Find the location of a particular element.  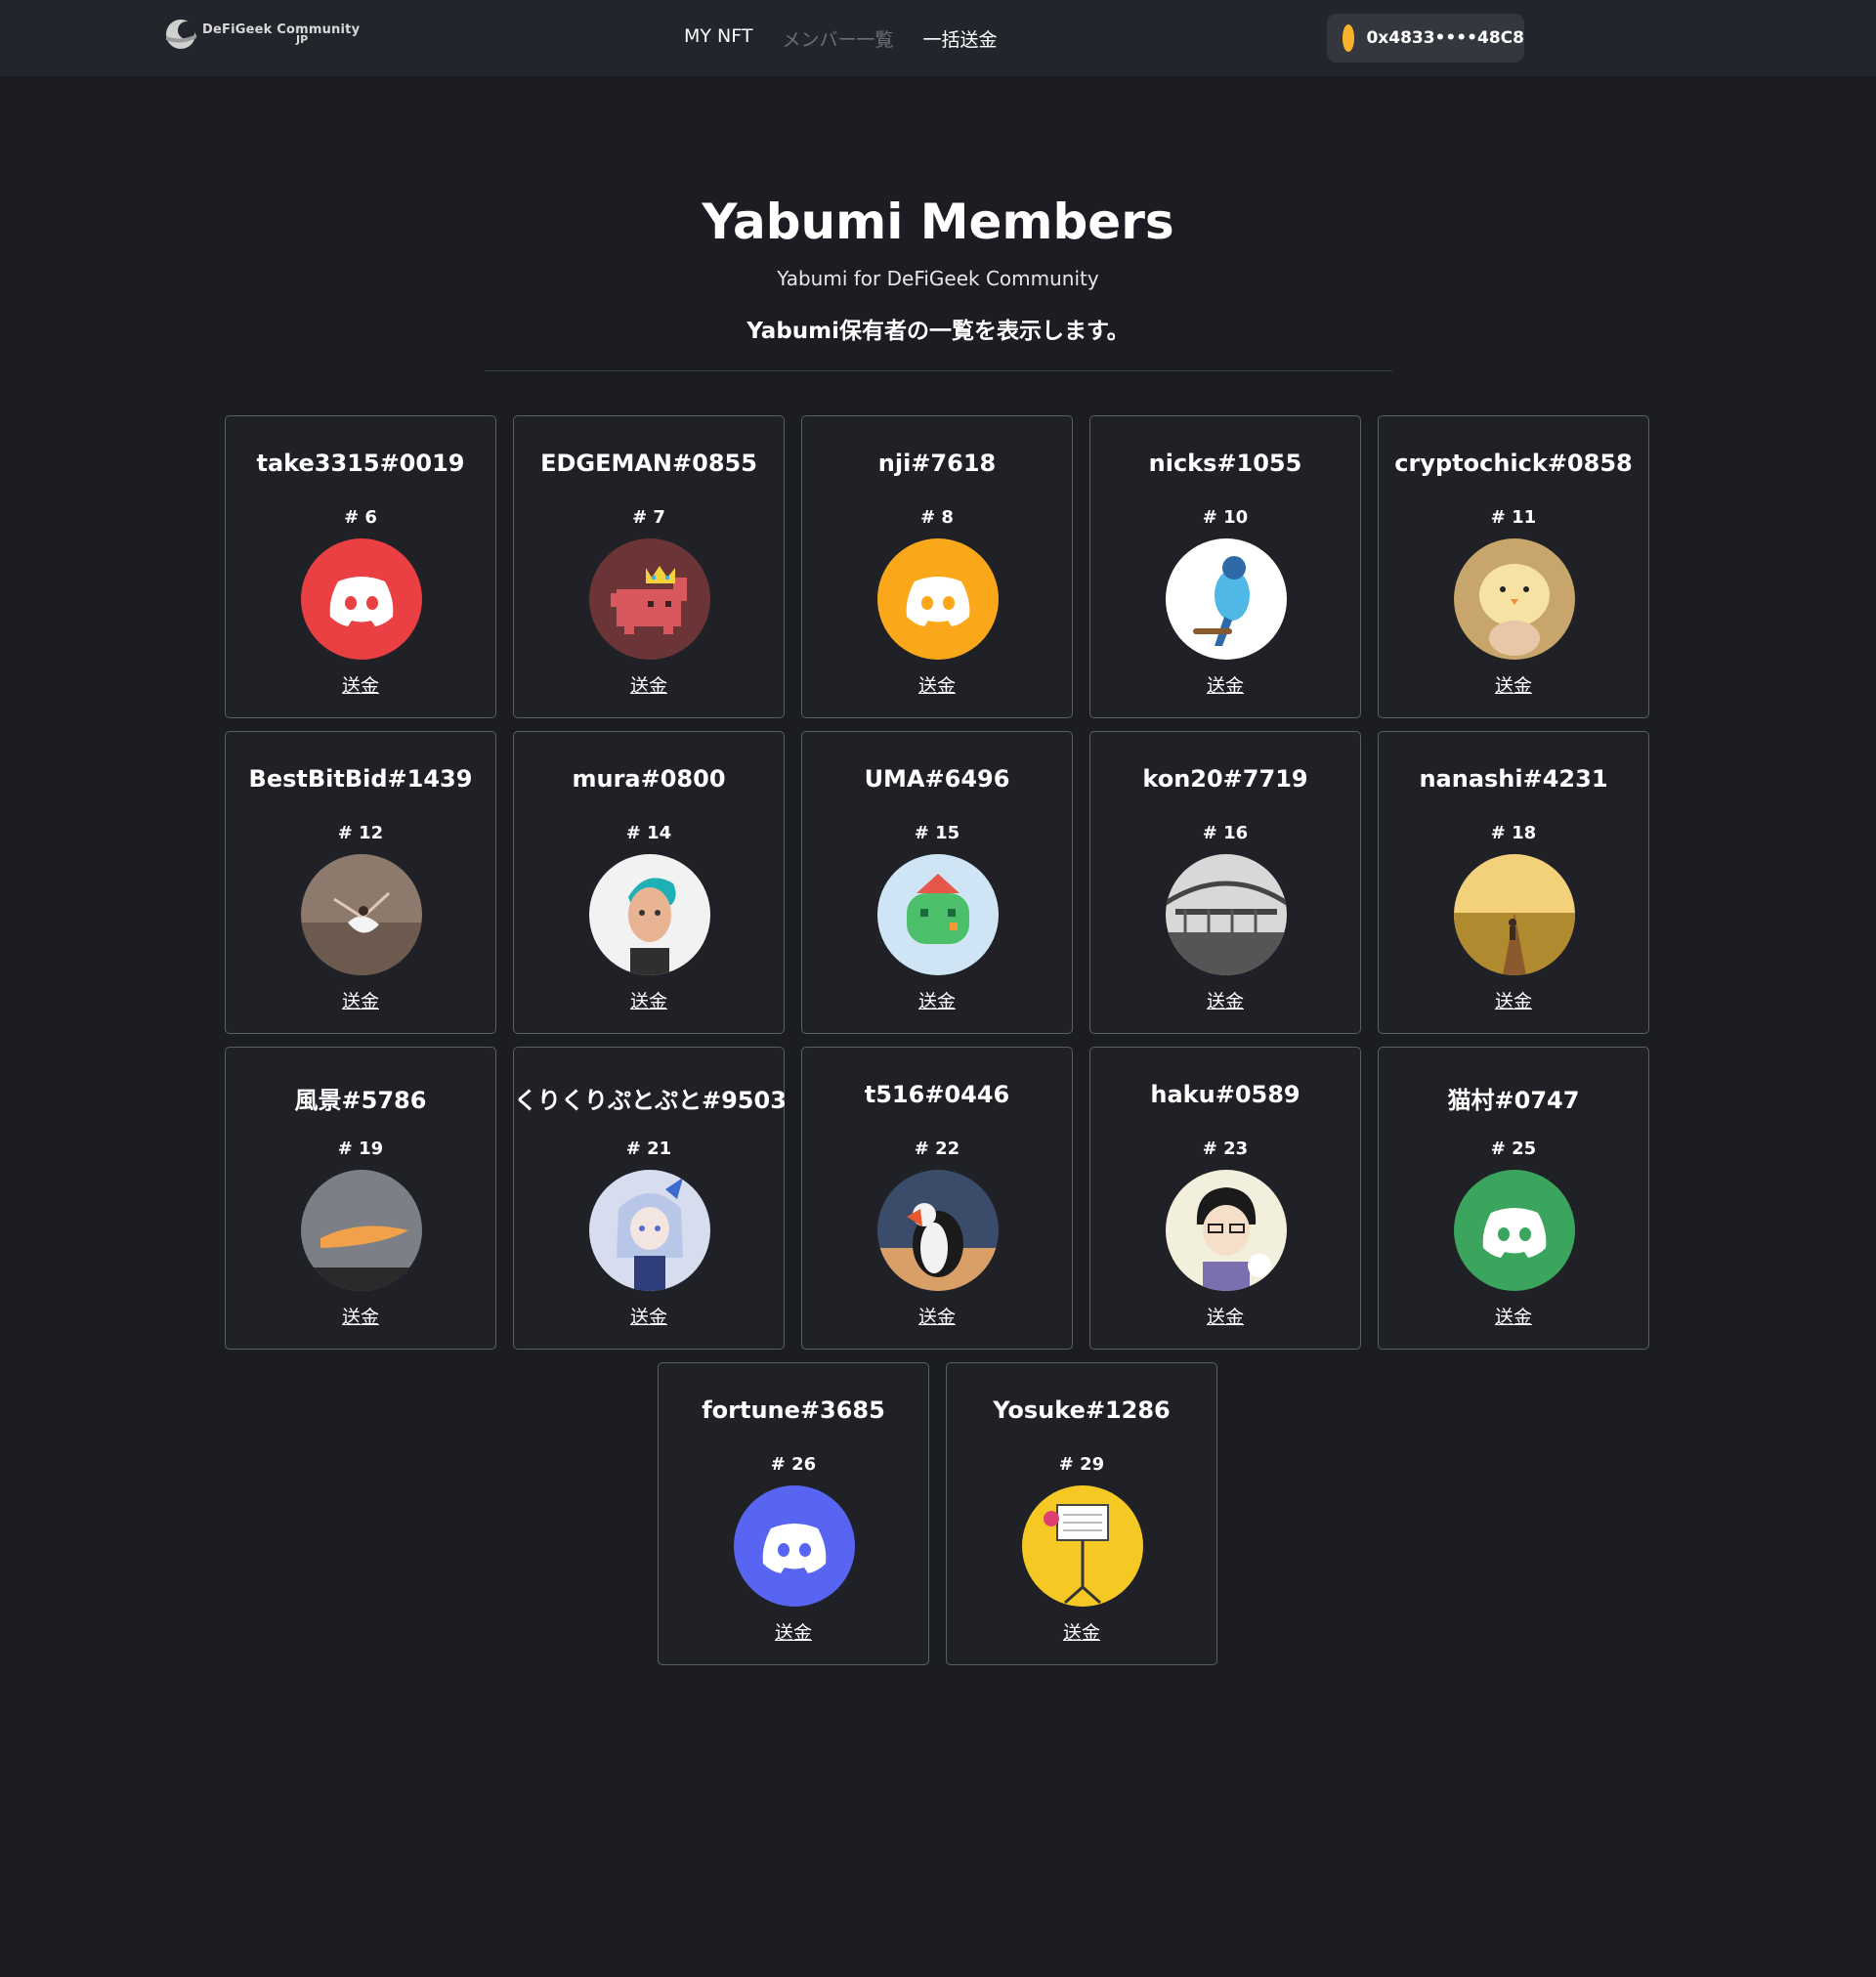

member-token-id: # 7 is located at coordinates (648, 517).